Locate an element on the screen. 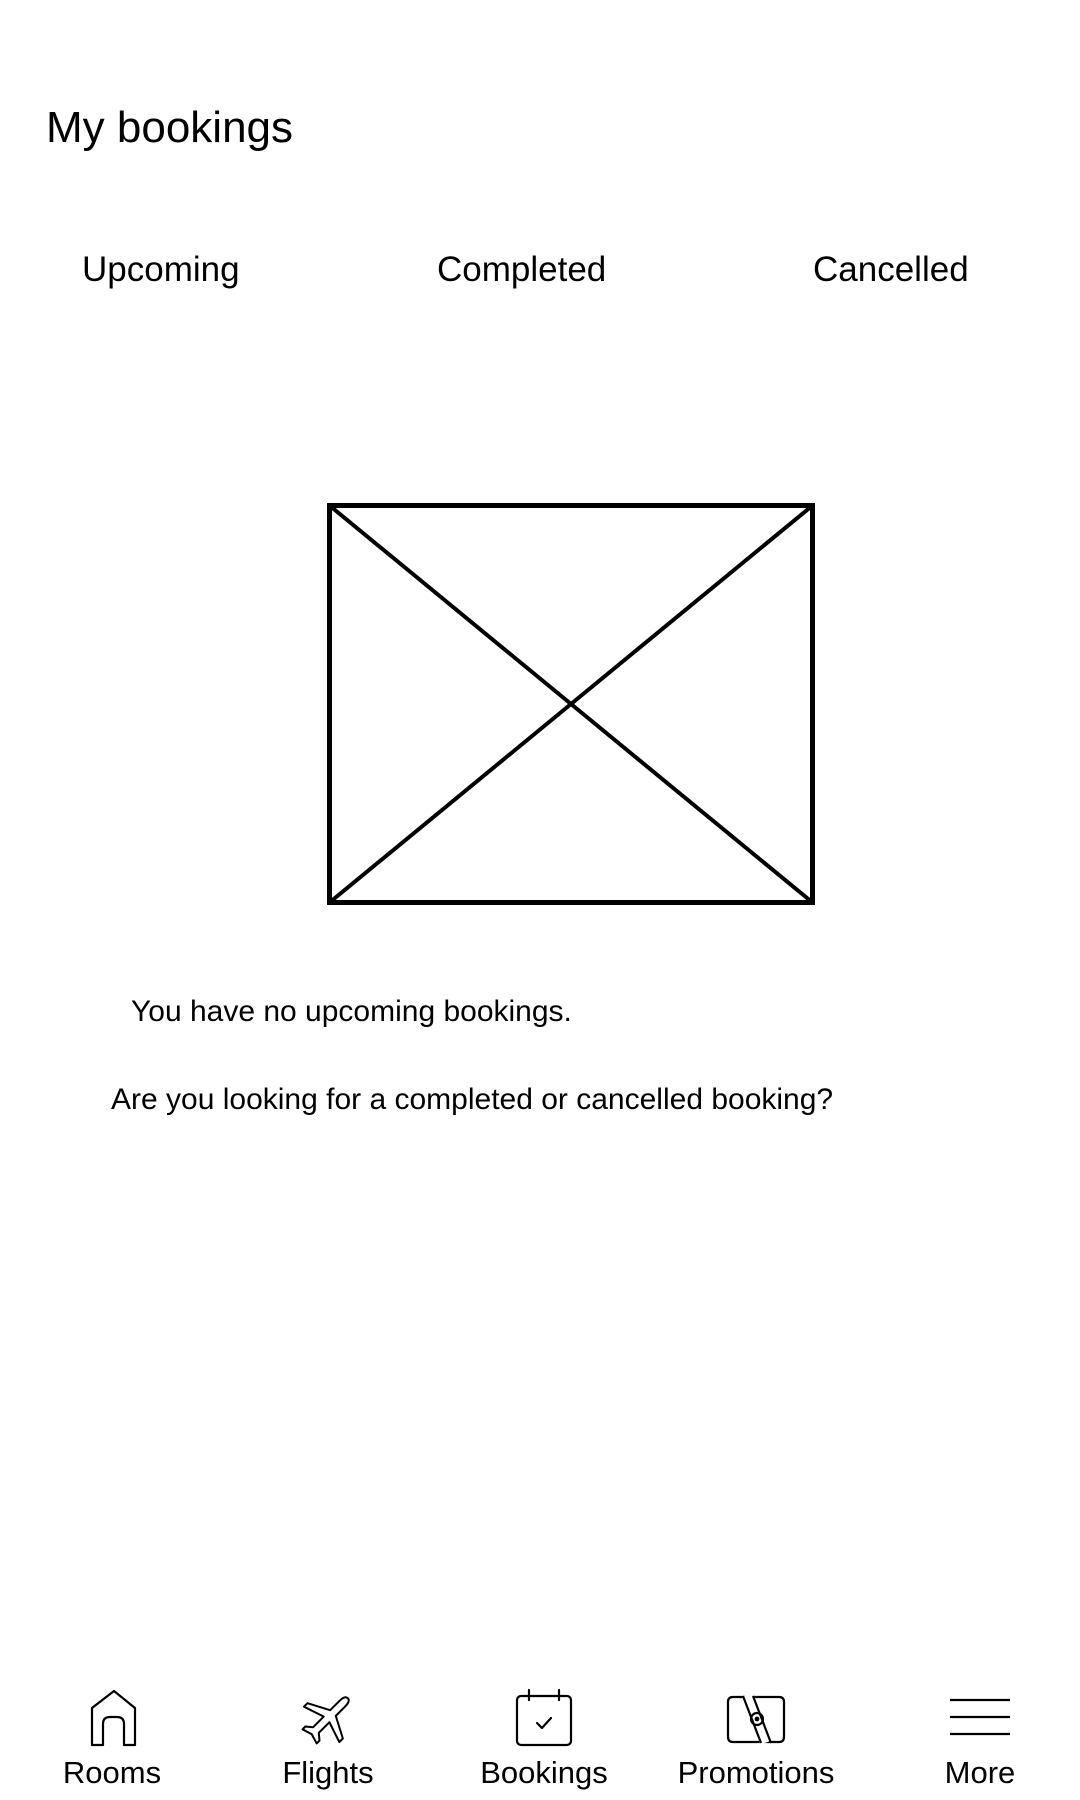 This screenshot has height=1800, width=1080. nav-label-bookings: Bookings is located at coordinates (544, 1772).